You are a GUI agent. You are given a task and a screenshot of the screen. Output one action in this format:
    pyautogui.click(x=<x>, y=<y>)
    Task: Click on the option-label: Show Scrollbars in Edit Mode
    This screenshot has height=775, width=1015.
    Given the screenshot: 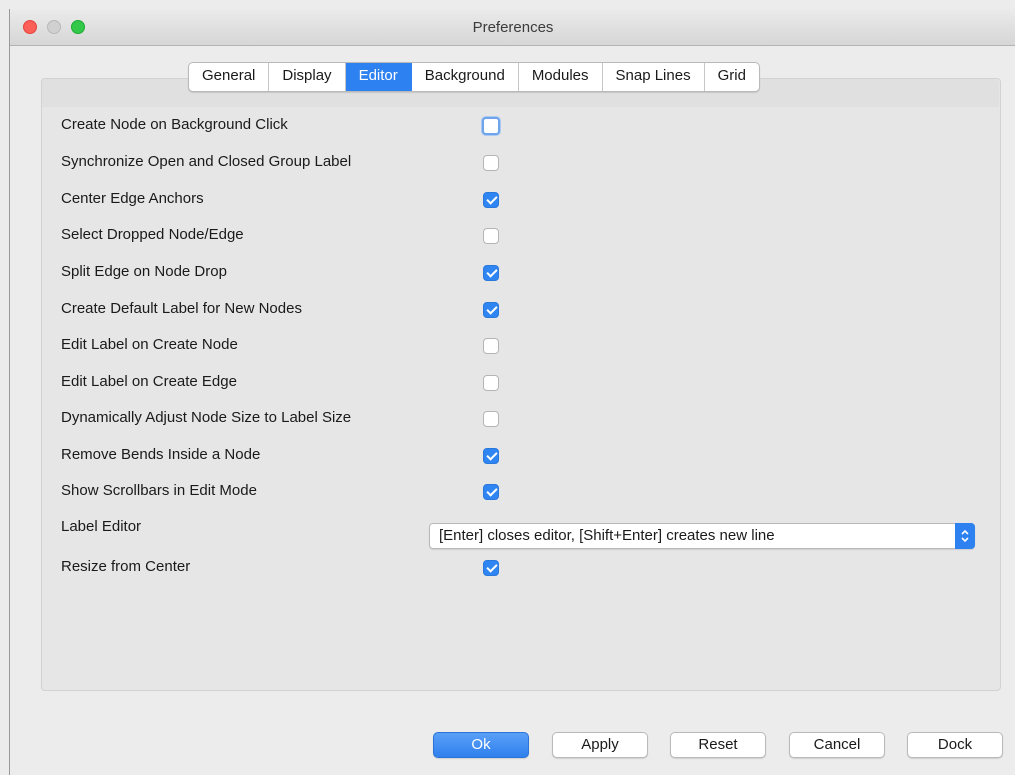 What is the action you would take?
    pyautogui.click(x=159, y=490)
    